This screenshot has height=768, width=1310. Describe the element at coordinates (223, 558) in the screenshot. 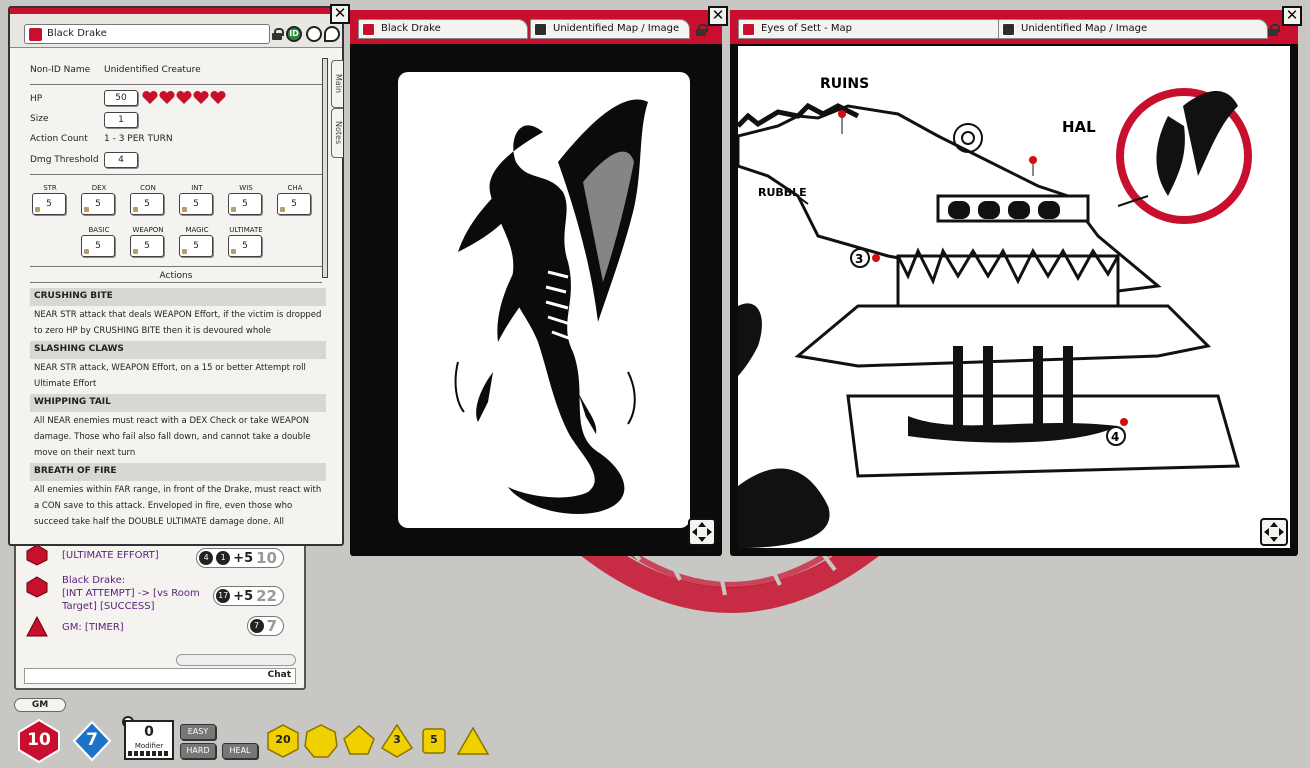

I see `die-result: 1` at that location.